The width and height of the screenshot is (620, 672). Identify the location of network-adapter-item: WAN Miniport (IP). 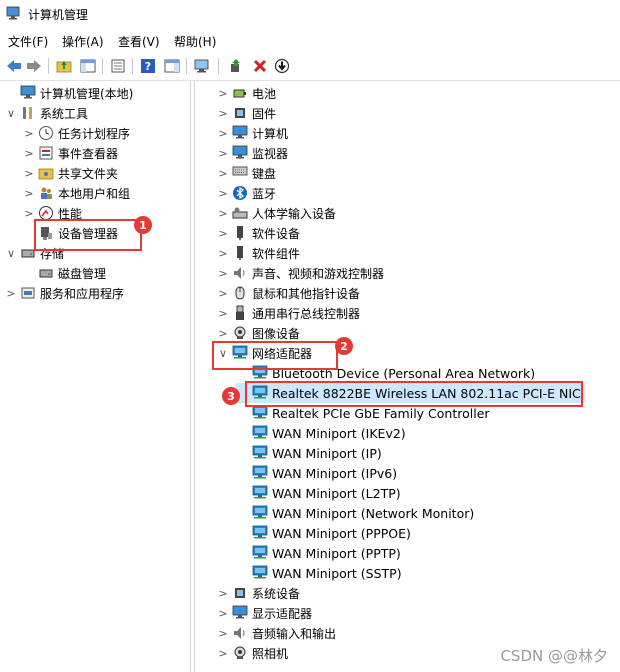
(309, 453).